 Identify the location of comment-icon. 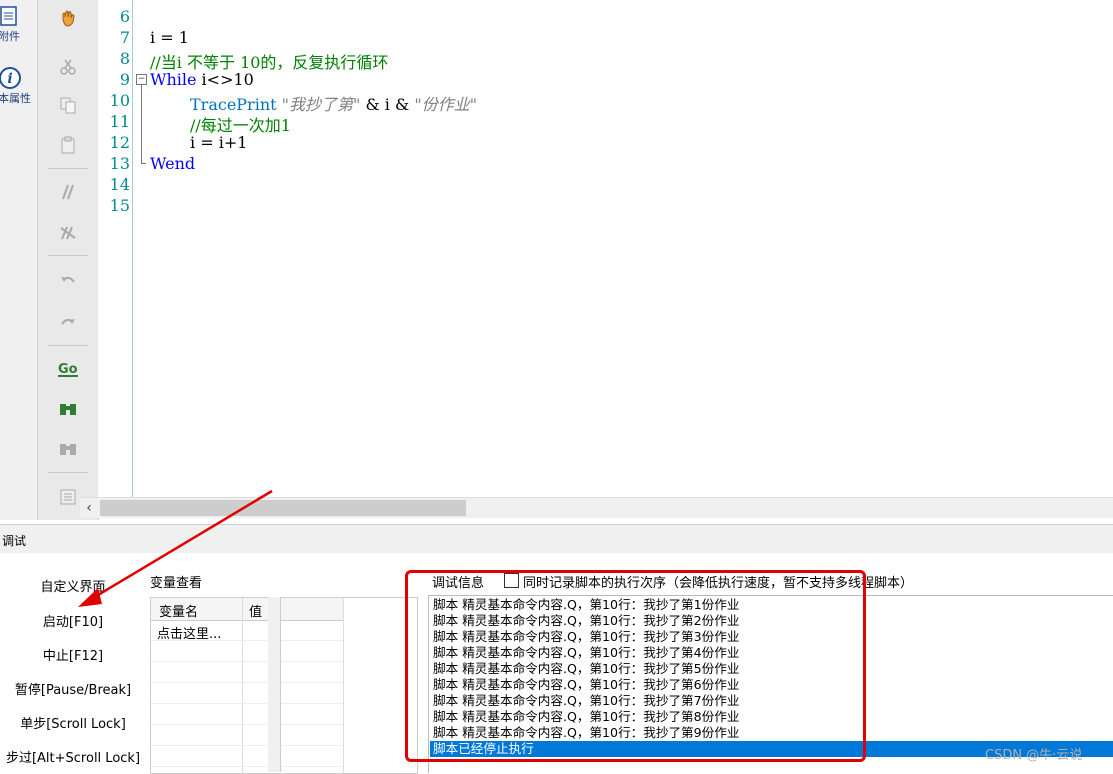
(68, 192).